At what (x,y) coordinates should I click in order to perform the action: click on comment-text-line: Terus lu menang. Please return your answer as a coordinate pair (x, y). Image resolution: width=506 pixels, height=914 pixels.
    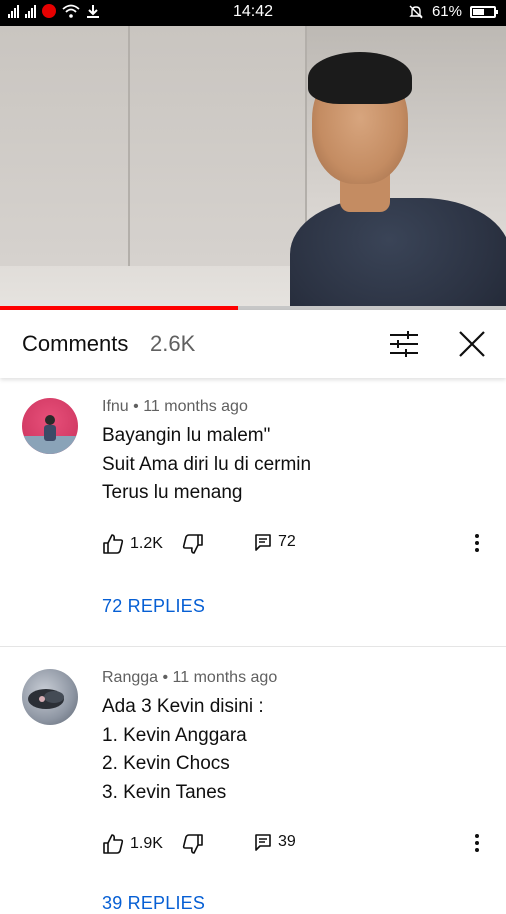
    Looking at the image, I should click on (172, 492).